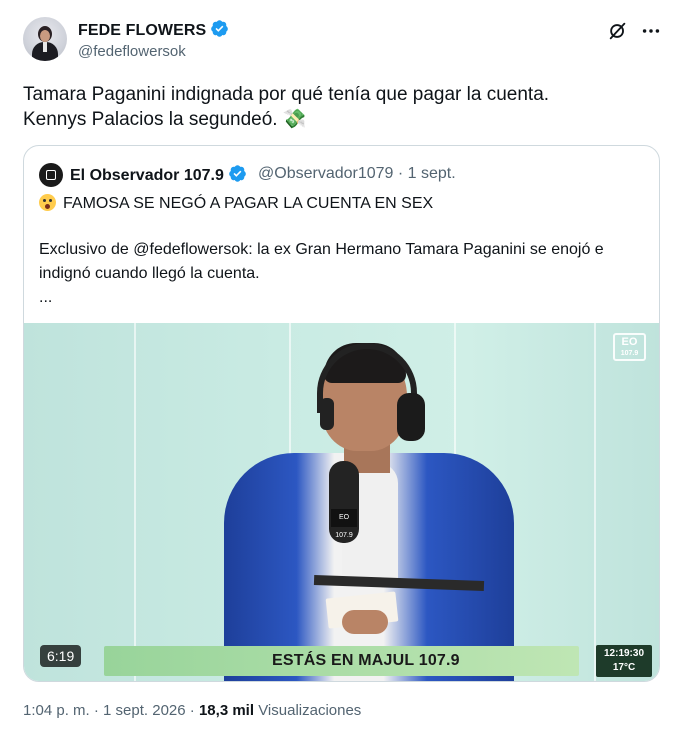 This screenshot has width=673, height=733. What do you see at coordinates (618, 31) in the screenshot?
I see `grok-icon` at bounding box center [618, 31].